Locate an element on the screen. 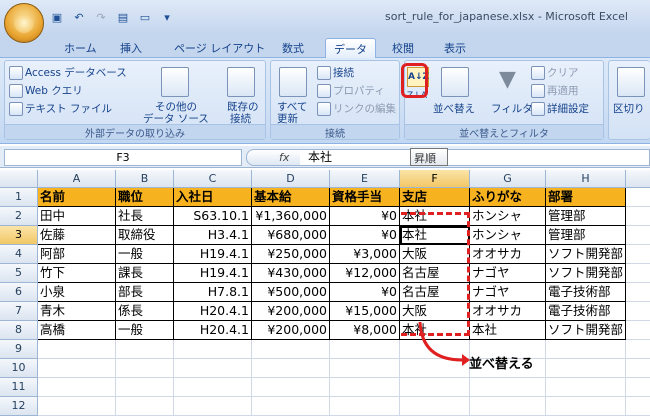  column-header-C: C is located at coordinates (213, 179).